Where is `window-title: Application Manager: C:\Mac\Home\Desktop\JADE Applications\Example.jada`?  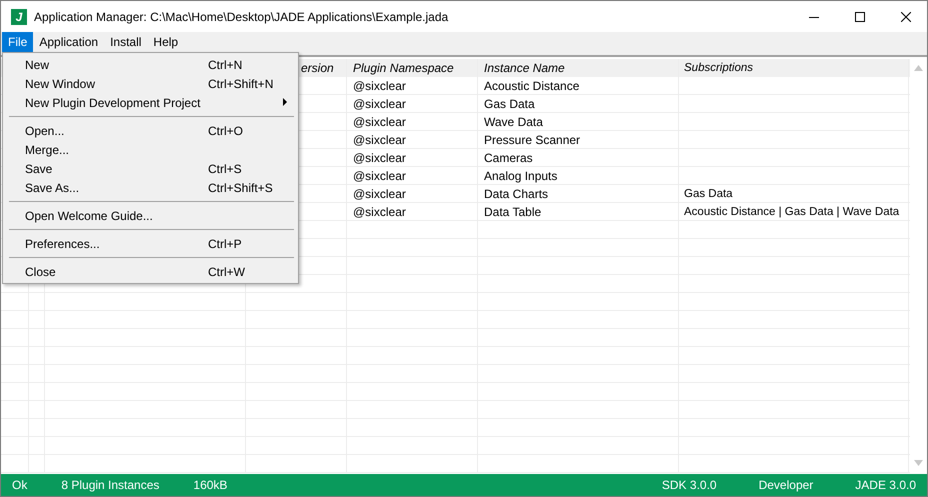
window-title: Application Manager: C:\Mac\Home\Desktop\JADE Applications\Example.jada is located at coordinates (242, 17).